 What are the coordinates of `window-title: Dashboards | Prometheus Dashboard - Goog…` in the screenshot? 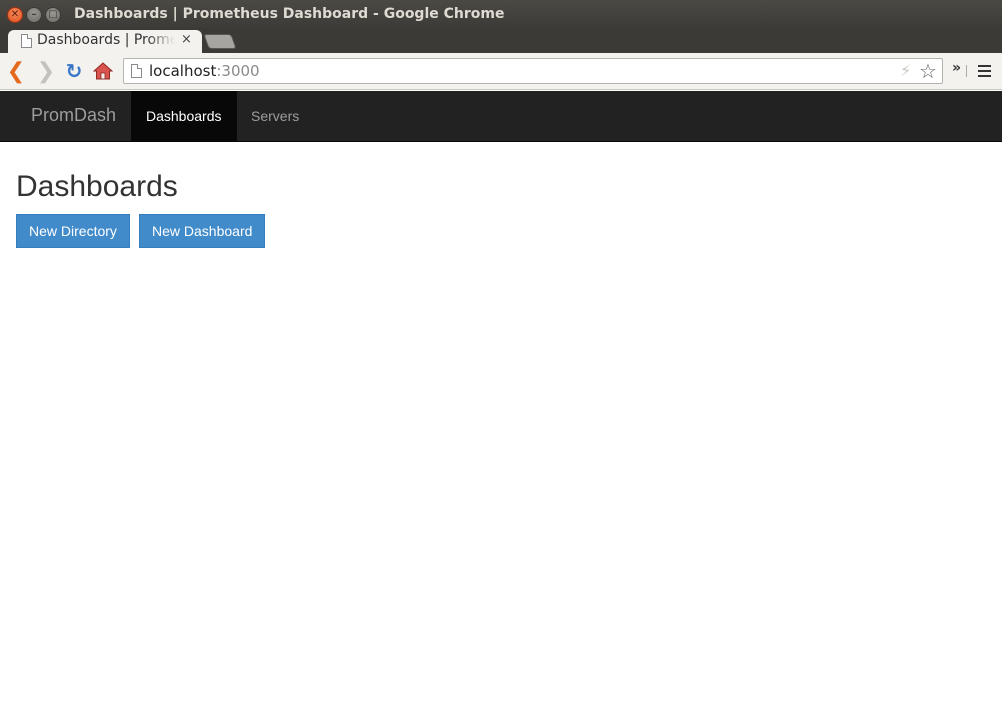 It's located at (289, 14).